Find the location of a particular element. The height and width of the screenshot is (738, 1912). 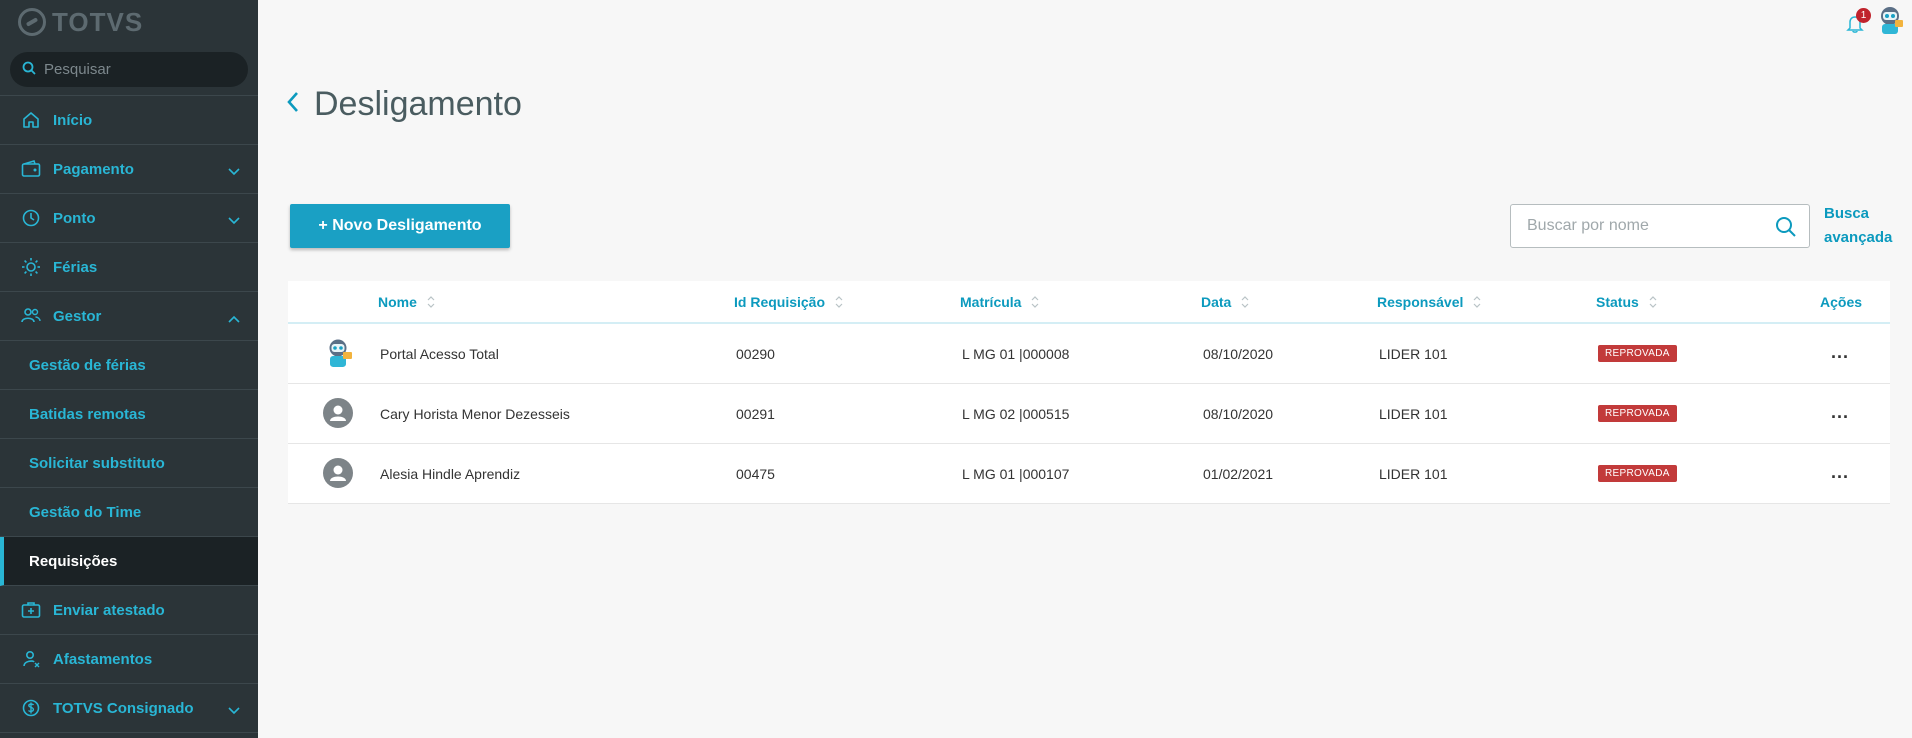

cell-matricula: L MG 01 |000107 is located at coordinates (1016, 474).